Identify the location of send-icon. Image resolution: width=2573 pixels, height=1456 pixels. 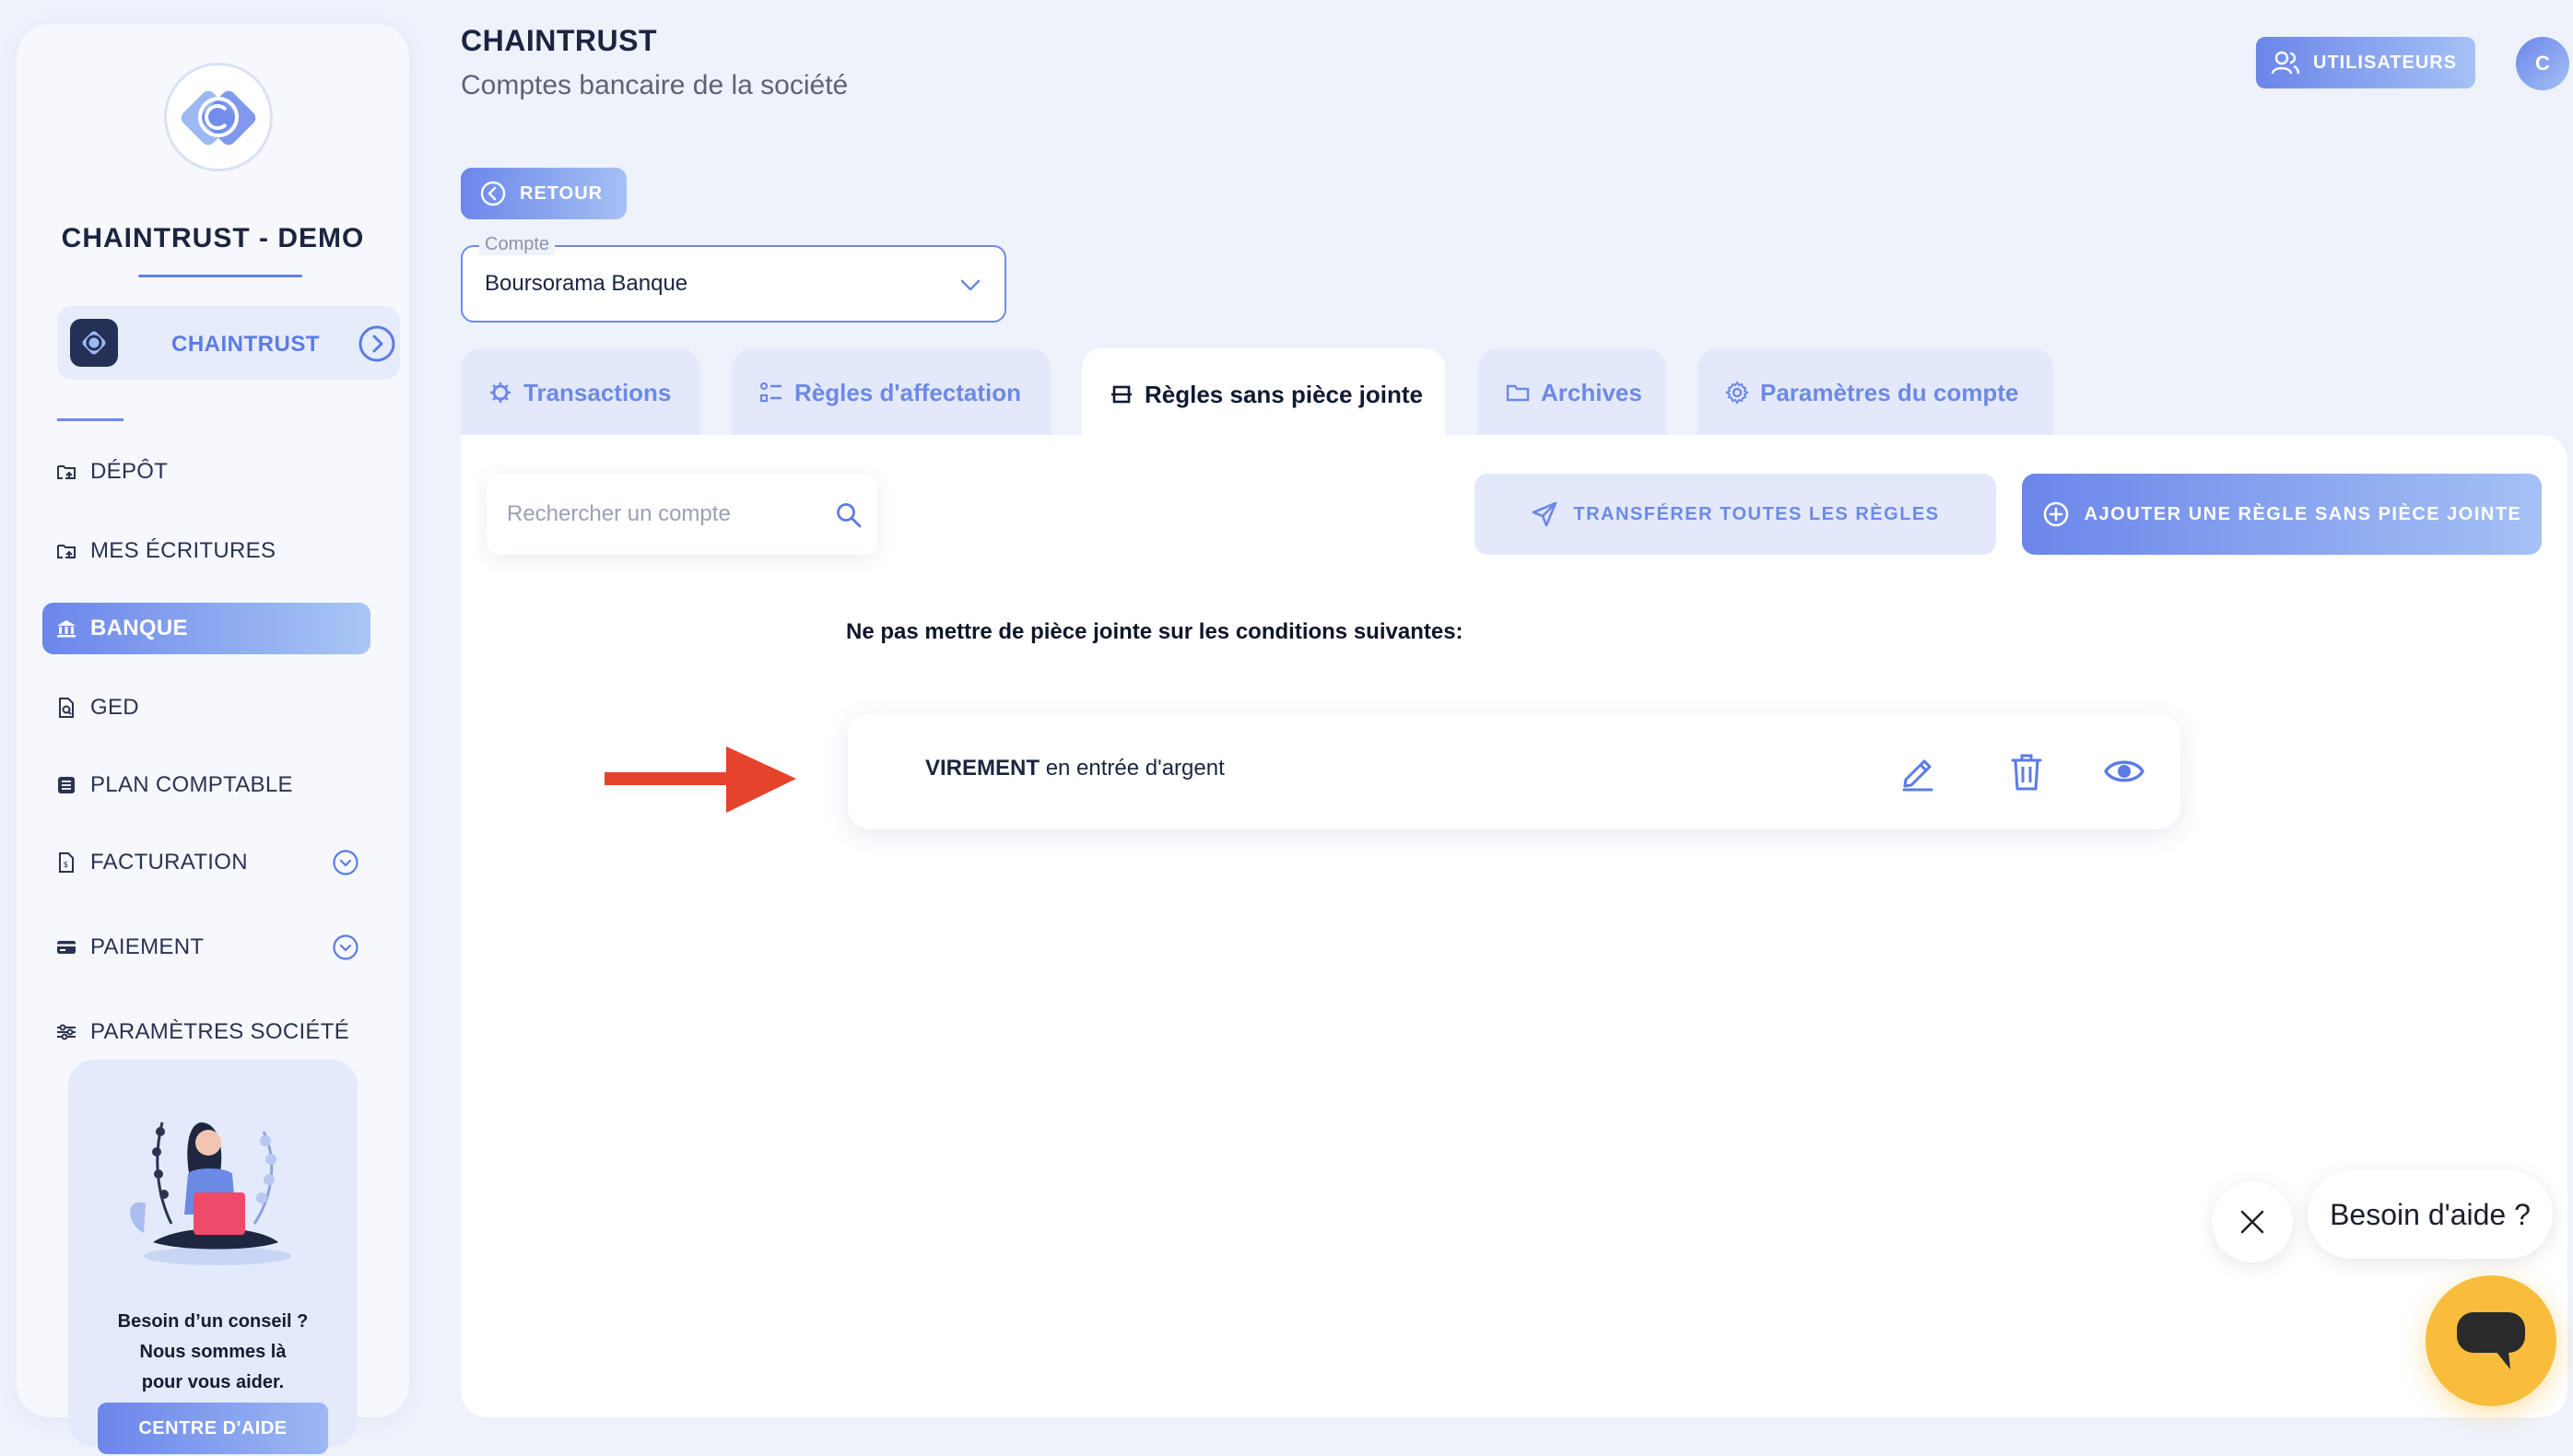
(1545, 514).